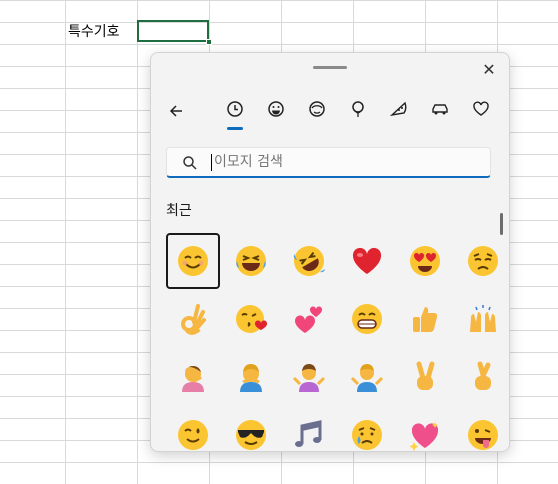 Image resolution: width=558 pixels, height=484 pixels. I want to click on pizza-icon, so click(398, 111).